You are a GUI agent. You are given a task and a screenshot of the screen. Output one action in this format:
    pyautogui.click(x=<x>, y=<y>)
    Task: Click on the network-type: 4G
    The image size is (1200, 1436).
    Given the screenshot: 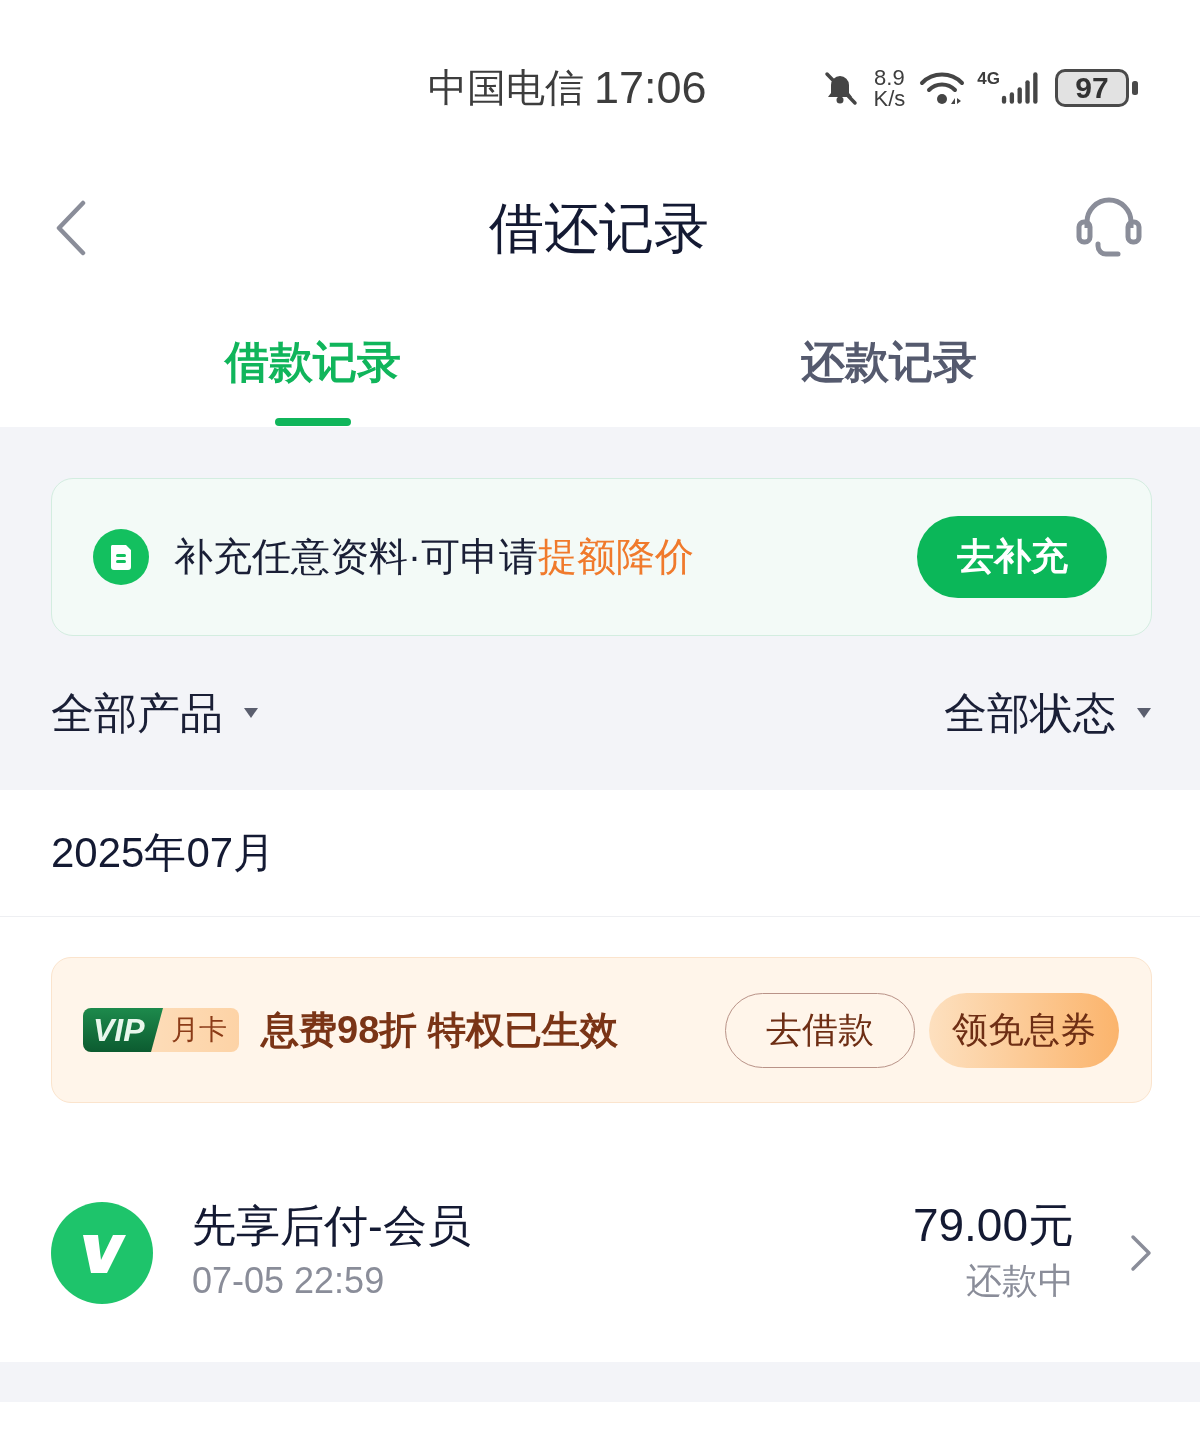 What is the action you would take?
    pyautogui.click(x=988, y=79)
    